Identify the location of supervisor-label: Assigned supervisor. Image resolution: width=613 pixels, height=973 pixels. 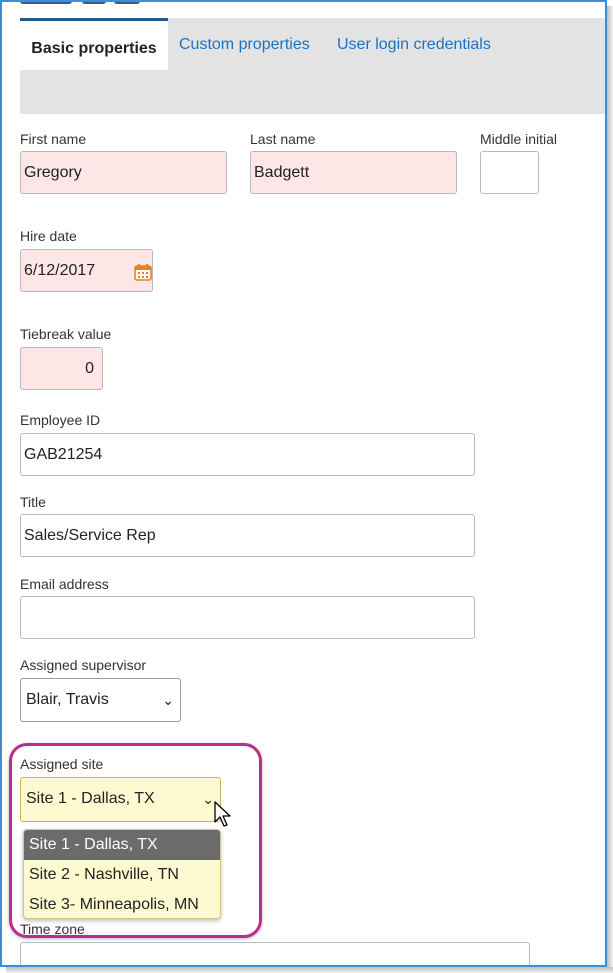
(83, 665).